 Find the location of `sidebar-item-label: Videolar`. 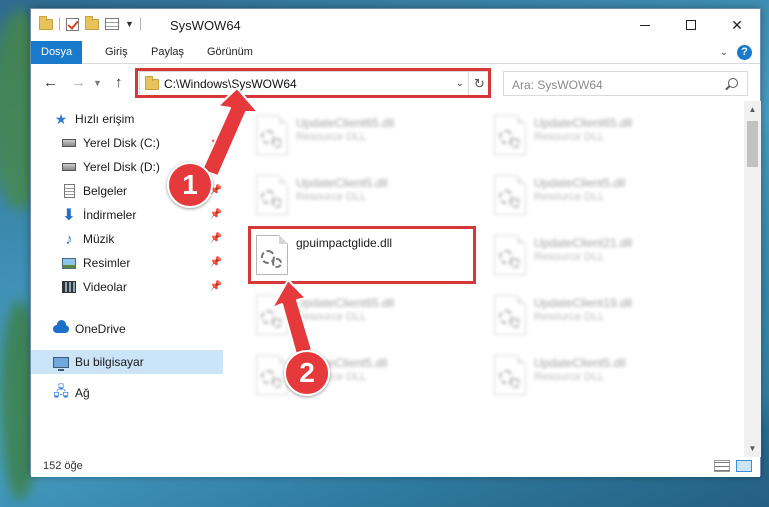

sidebar-item-label: Videolar is located at coordinates (105, 287).